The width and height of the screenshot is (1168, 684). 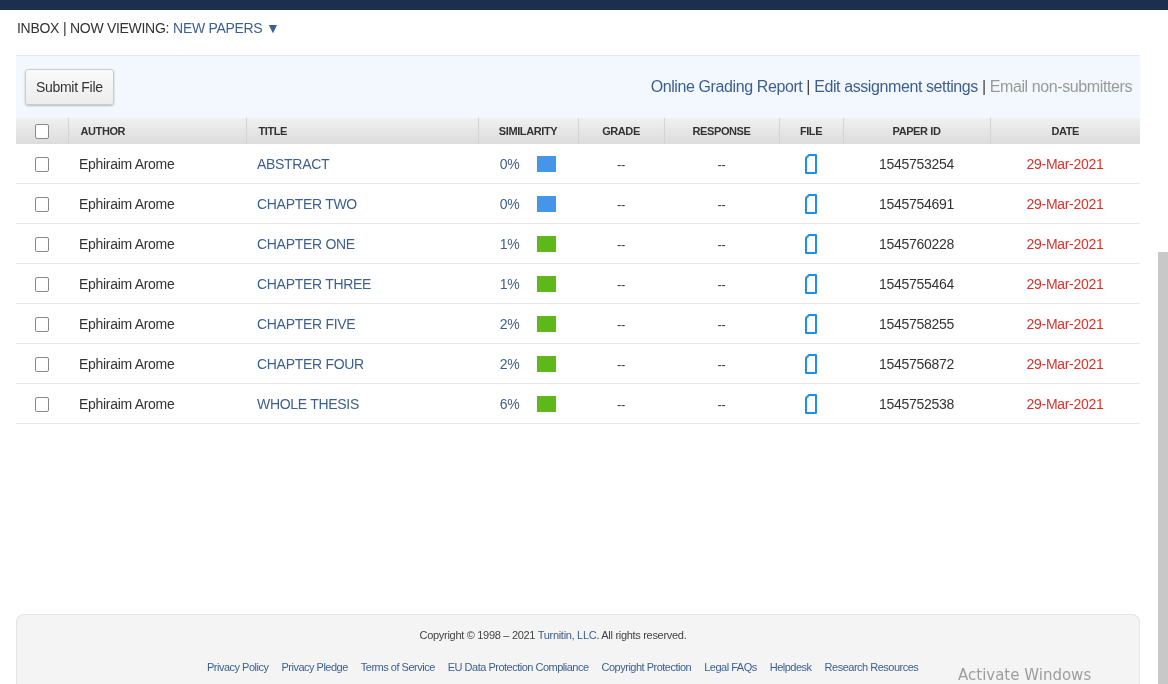 I want to click on column-header: DATE, so click(x=1065, y=131).